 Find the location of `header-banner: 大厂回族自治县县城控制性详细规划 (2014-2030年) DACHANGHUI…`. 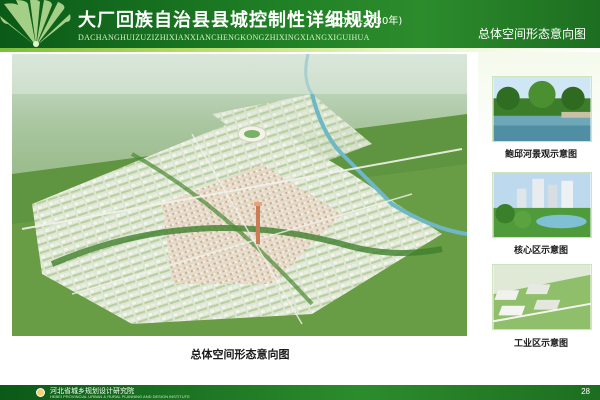

header-banner: 大厂回族自治县县城控制性详细规划 (2014-2030年) DACHANGHUI… is located at coordinates (300, 24).